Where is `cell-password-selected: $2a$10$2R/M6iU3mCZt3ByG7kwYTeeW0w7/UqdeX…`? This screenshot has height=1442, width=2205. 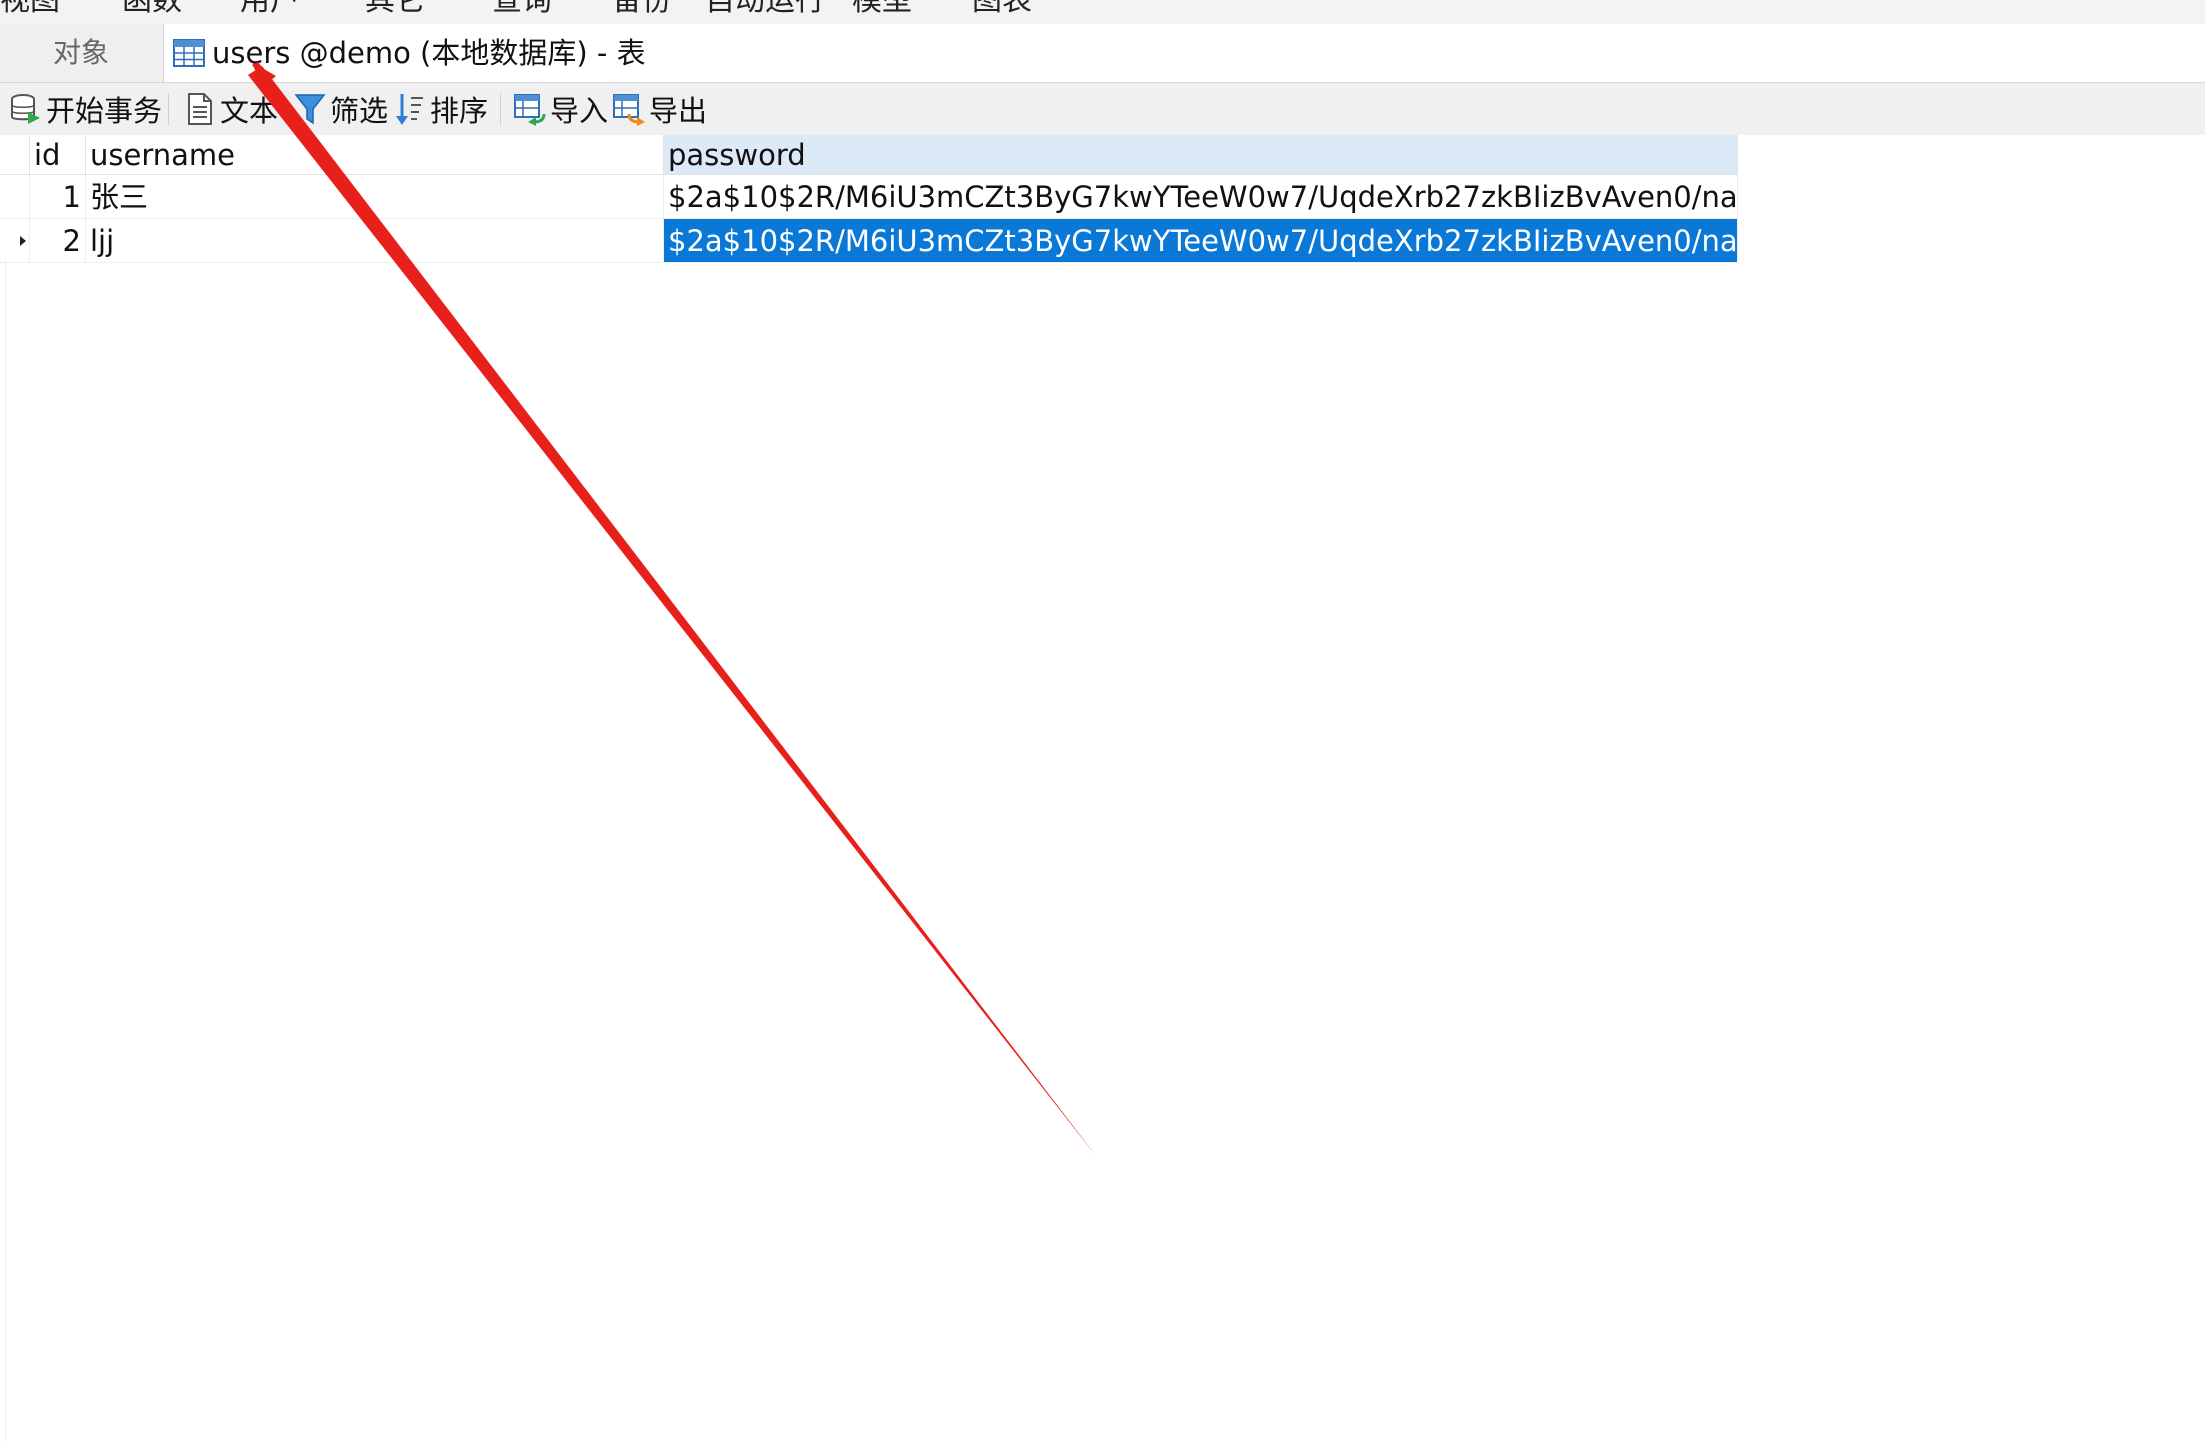 cell-password-selected: $2a$10$2R/M6iU3mCZt3ByG7kwYTeeW0w7/UqdeX… is located at coordinates (1201, 241).